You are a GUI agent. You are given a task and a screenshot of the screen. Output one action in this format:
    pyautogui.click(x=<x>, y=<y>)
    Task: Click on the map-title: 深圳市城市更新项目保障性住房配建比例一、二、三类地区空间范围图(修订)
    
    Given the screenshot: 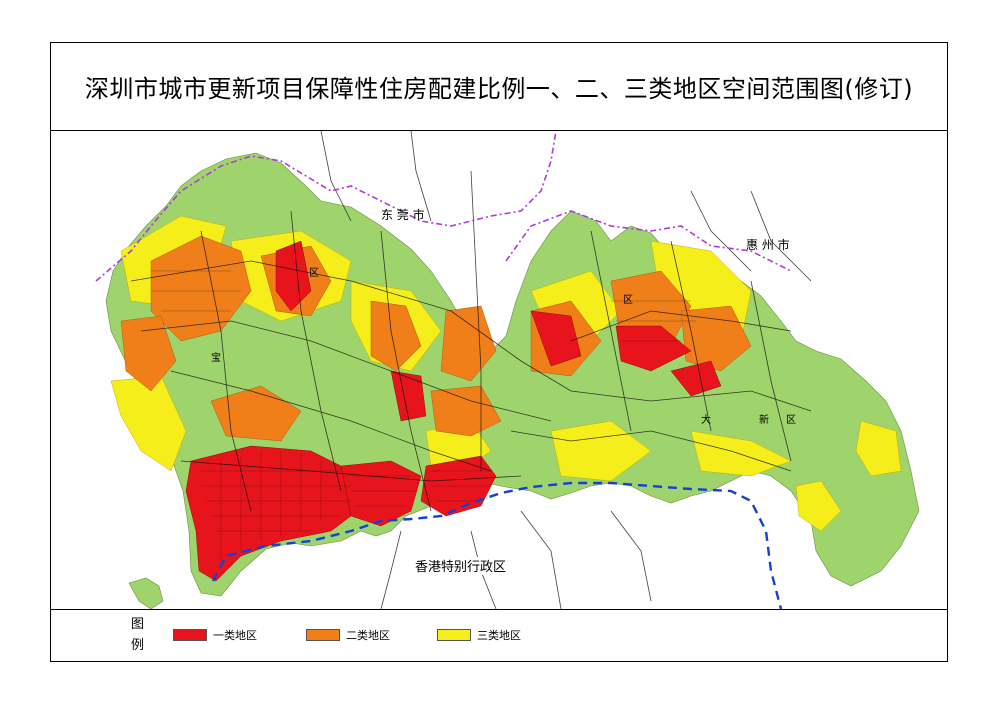 What is the action you would take?
    pyautogui.click(x=499, y=89)
    